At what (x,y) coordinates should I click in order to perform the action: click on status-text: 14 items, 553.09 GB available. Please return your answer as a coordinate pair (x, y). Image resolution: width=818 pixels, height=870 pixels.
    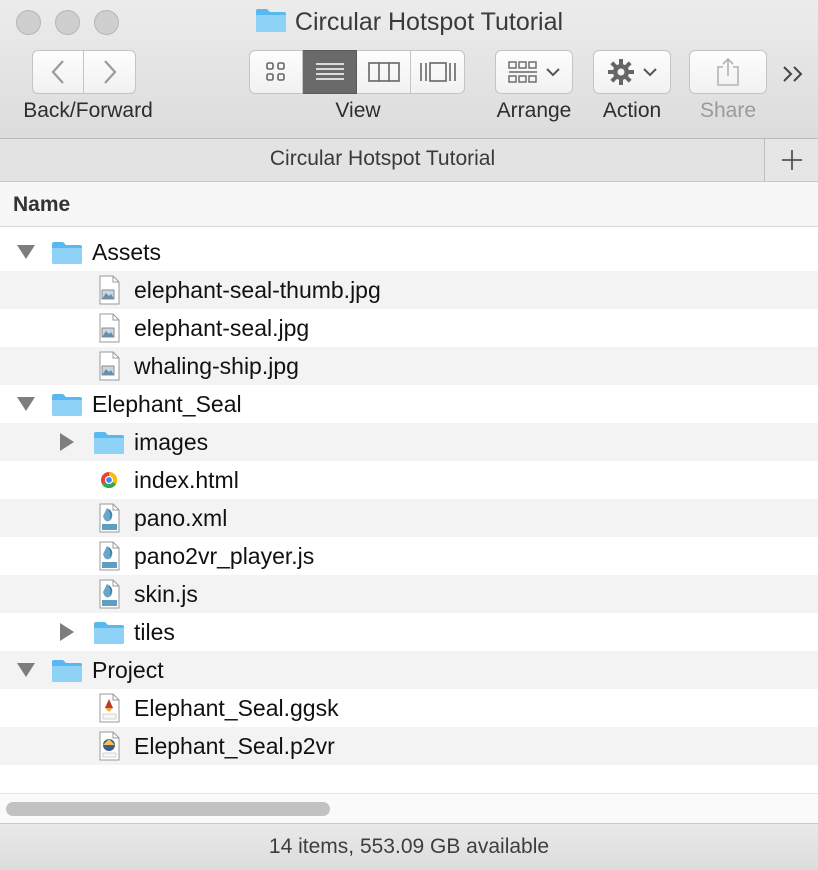
    Looking at the image, I should click on (409, 846).